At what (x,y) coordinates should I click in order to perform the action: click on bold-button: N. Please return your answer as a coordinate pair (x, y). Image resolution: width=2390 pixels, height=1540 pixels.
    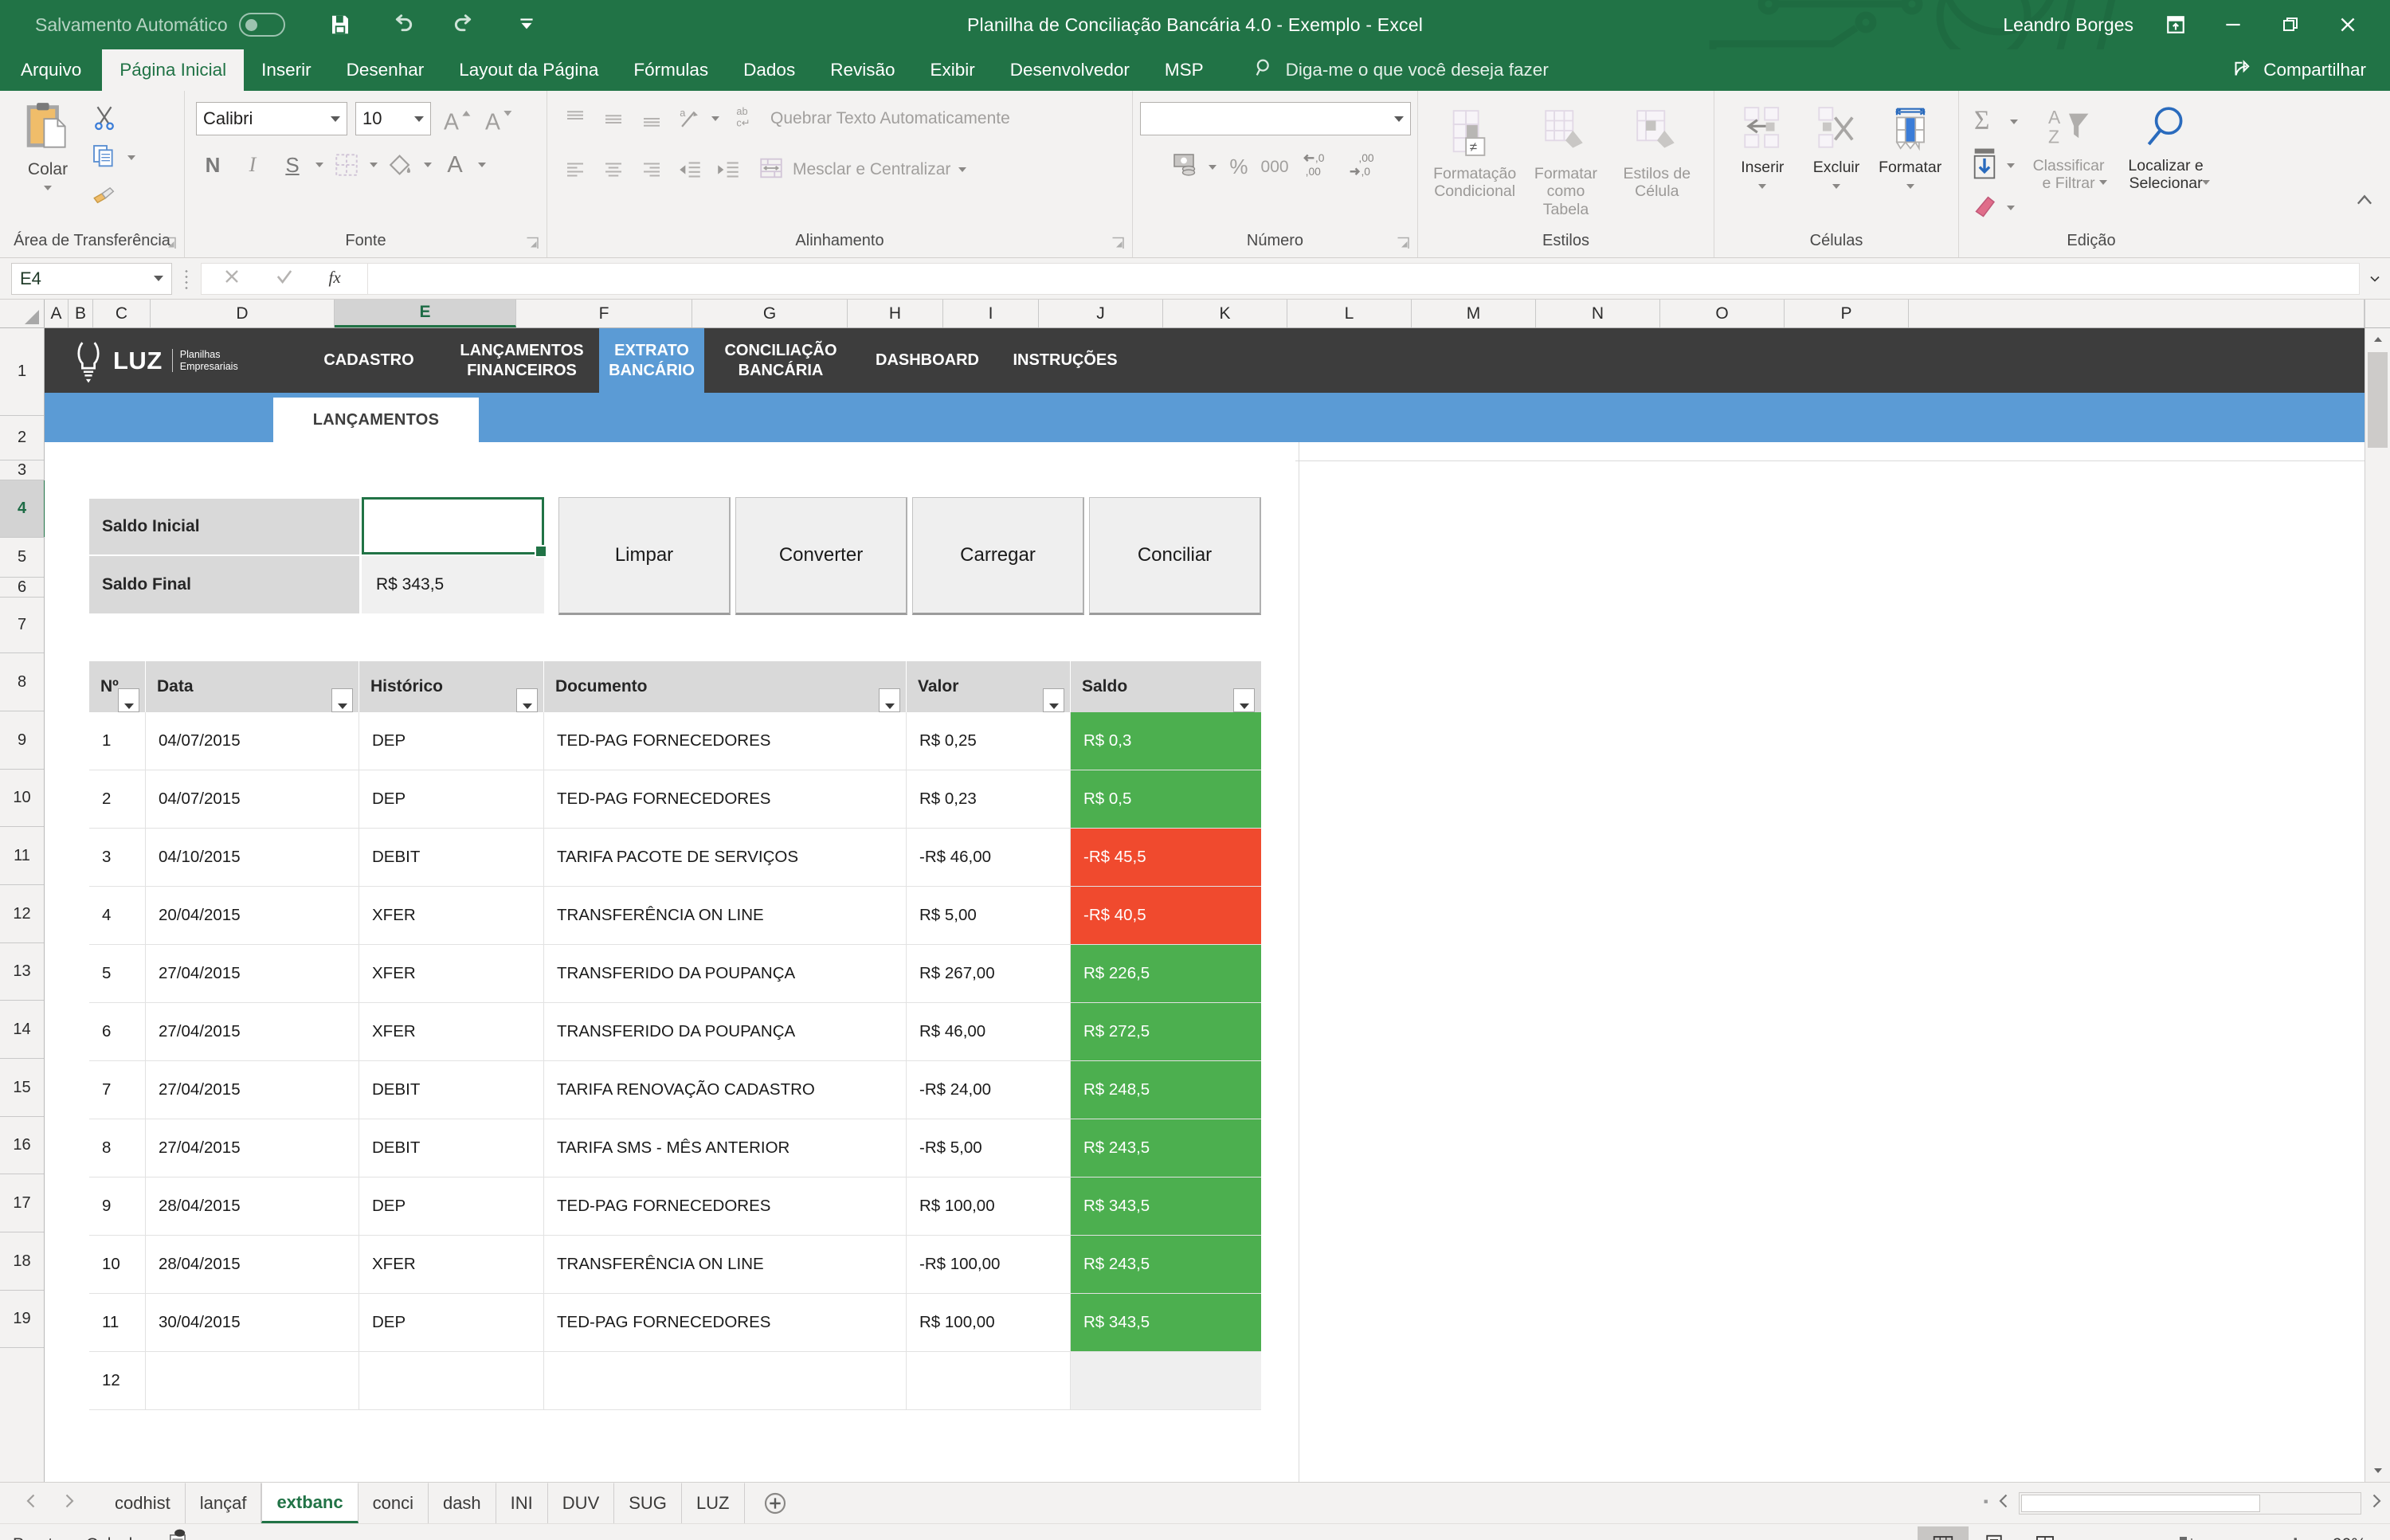
    Looking at the image, I should click on (212, 165).